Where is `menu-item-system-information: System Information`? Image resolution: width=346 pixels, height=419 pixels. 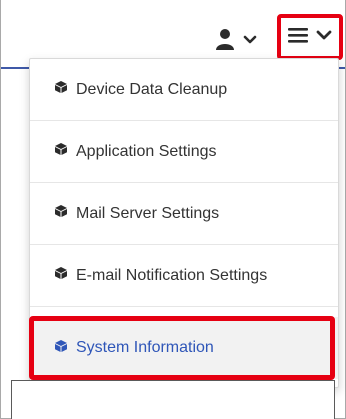 menu-item-system-information: System Information is located at coordinates (184, 348).